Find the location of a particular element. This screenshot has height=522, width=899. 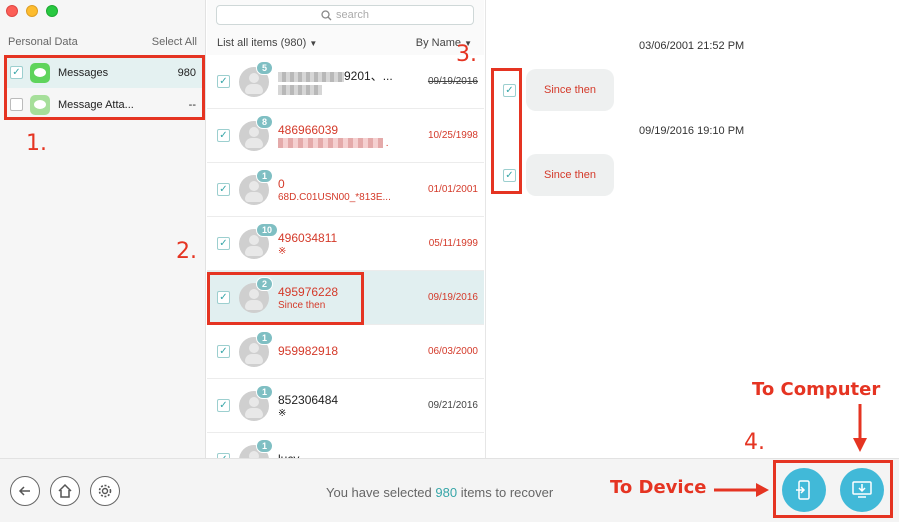

search-icon is located at coordinates (326, 14).